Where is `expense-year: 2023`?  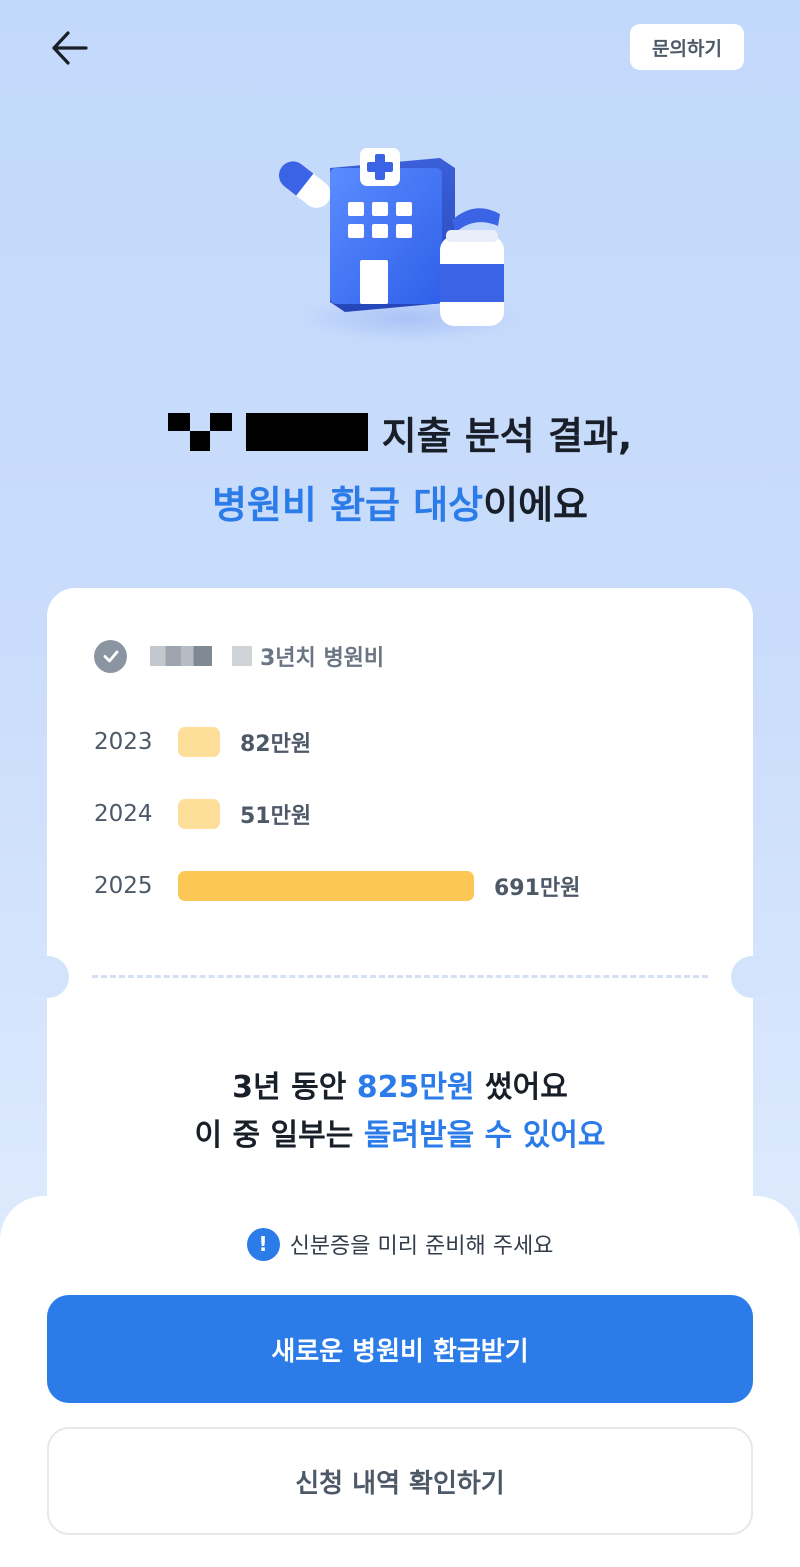
expense-year: 2023 is located at coordinates (123, 742).